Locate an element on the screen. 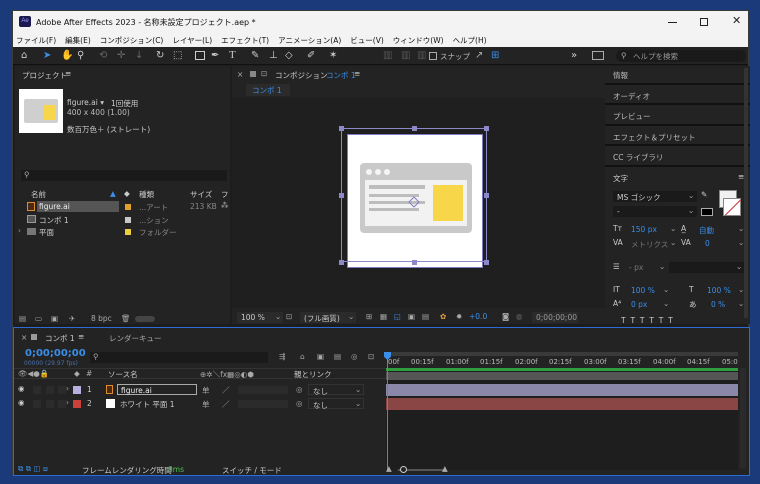 This screenshot has height=484, width=760. align-left-icon: ▥ is located at coordinates (387, 55).